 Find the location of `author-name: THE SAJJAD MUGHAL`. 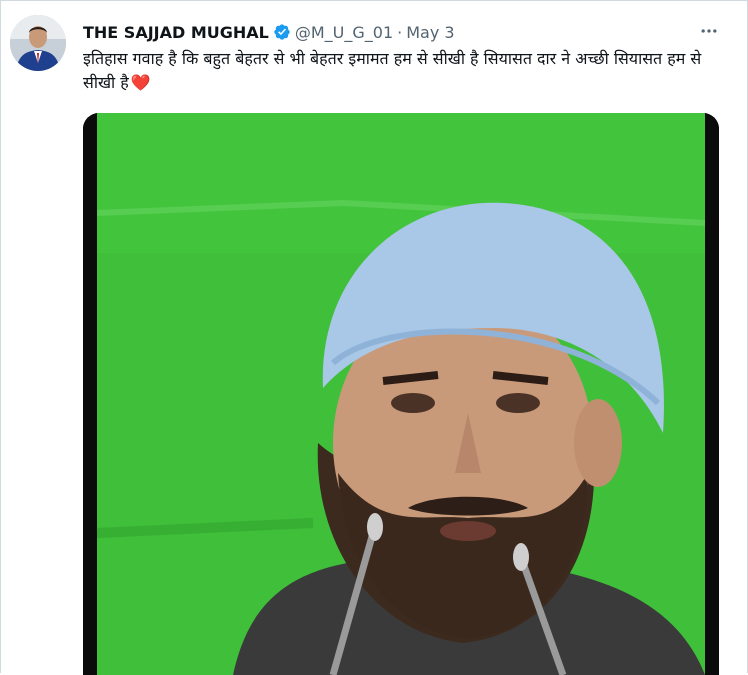

author-name: THE SAJJAD MUGHAL is located at coordinates (176, 32).